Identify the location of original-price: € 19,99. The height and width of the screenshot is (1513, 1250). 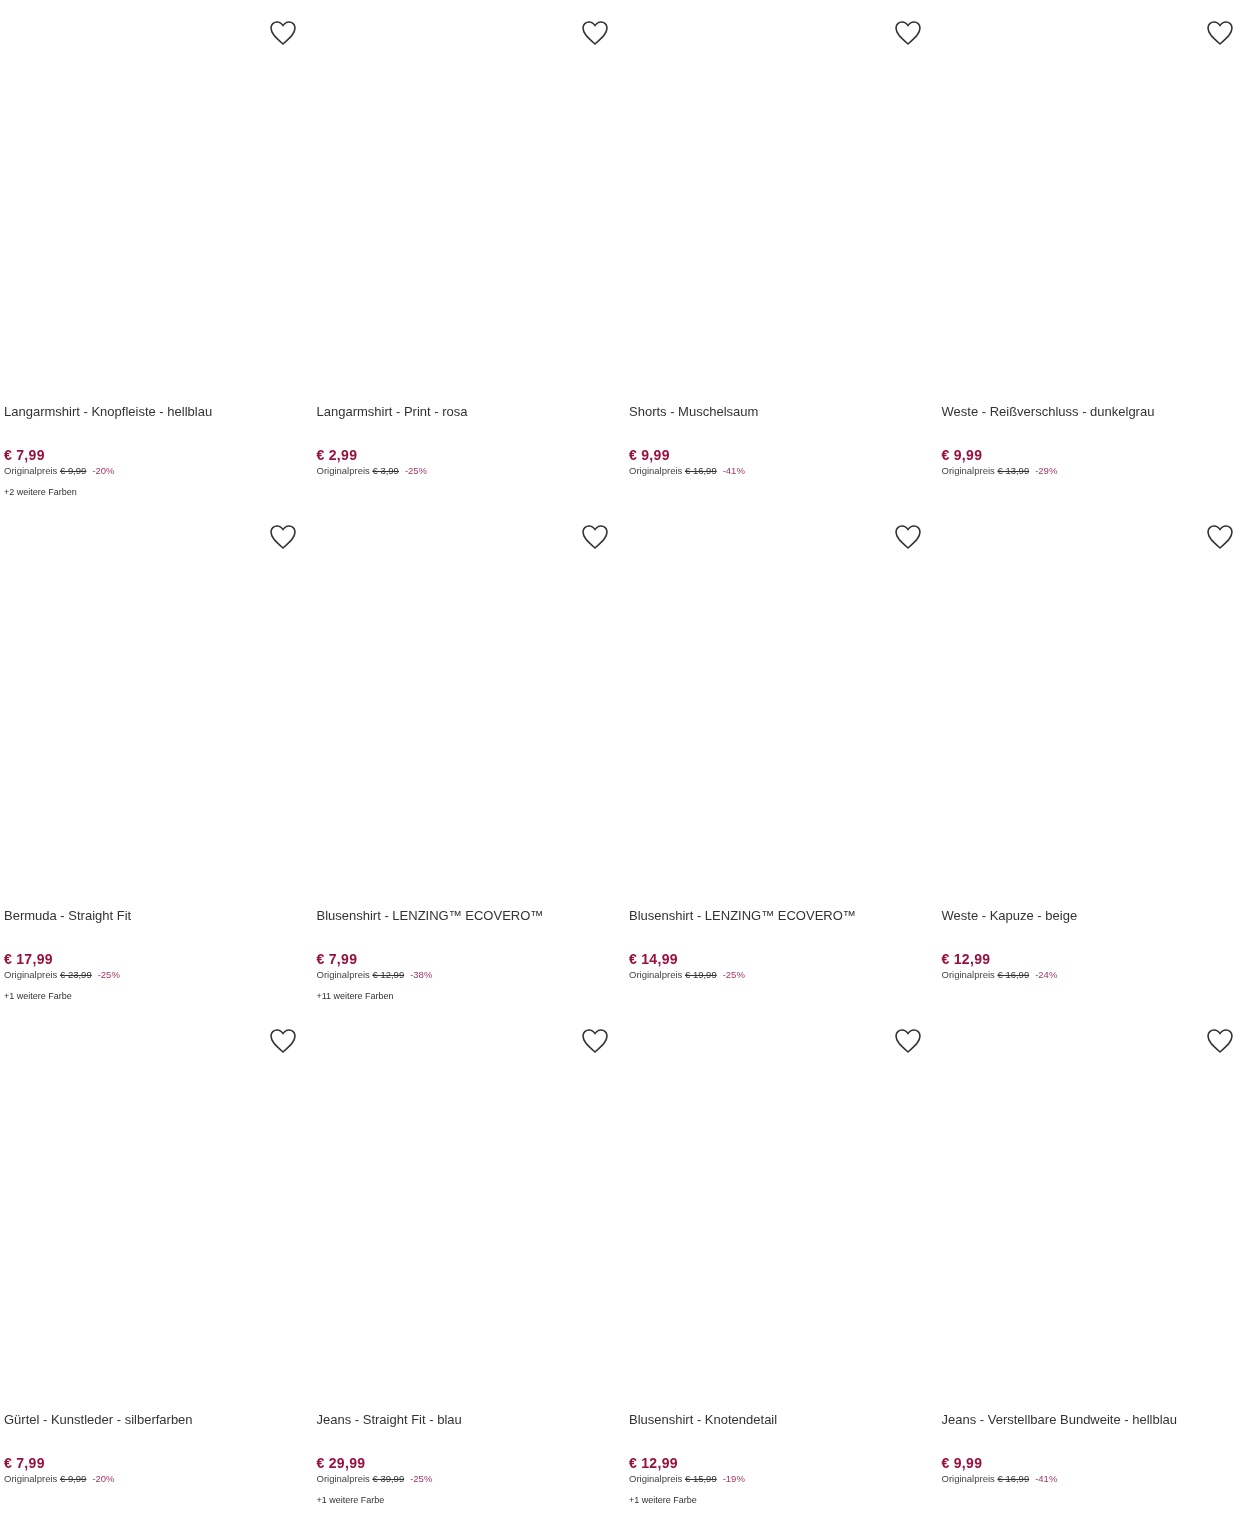
(700, 974).